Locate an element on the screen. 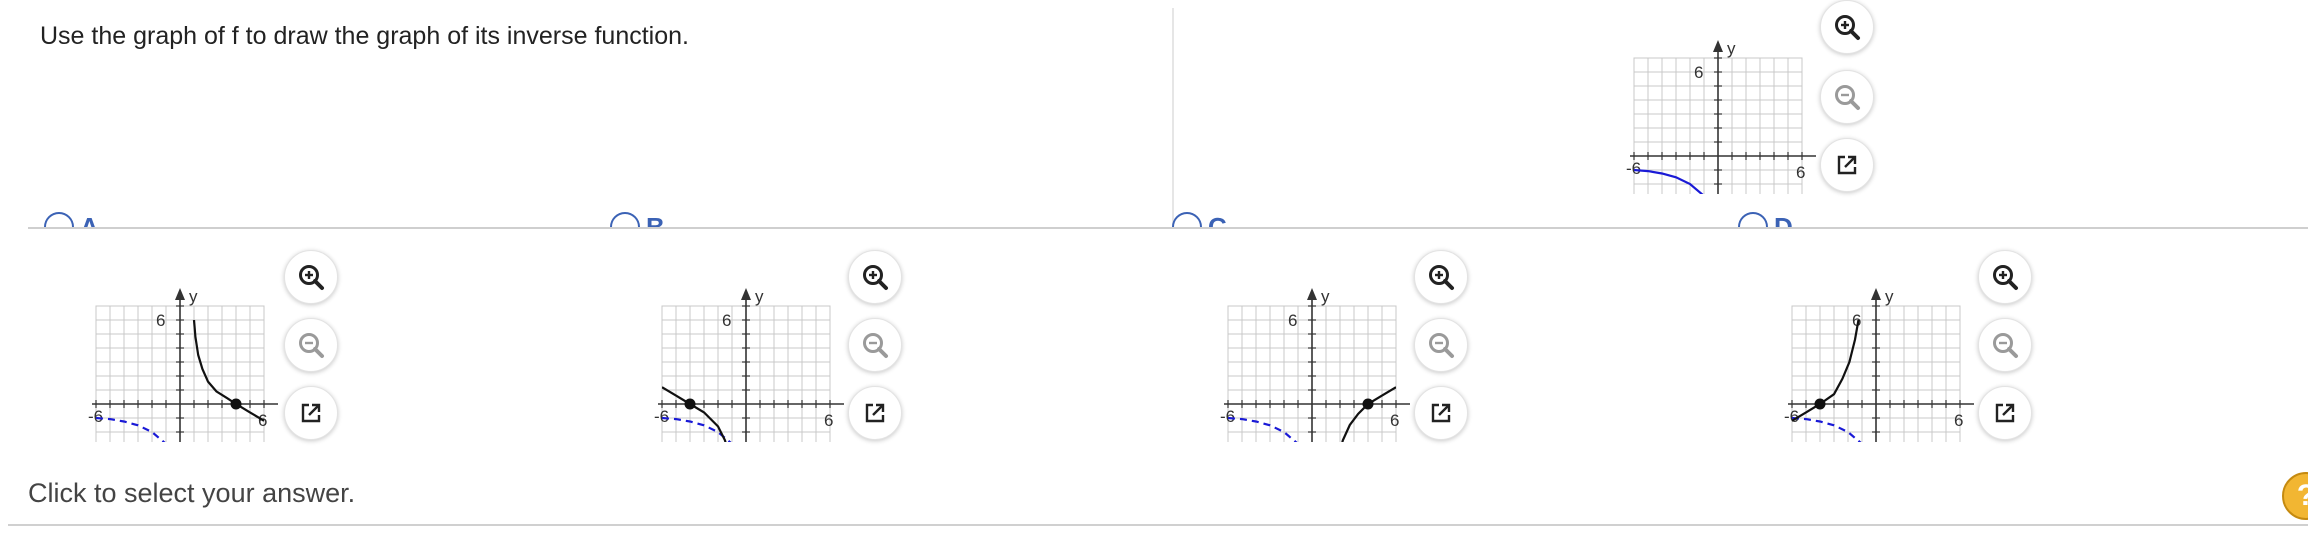 This screenshot has width=2308, height=540. option-a-popout-button is located at coordinates (311, 413).